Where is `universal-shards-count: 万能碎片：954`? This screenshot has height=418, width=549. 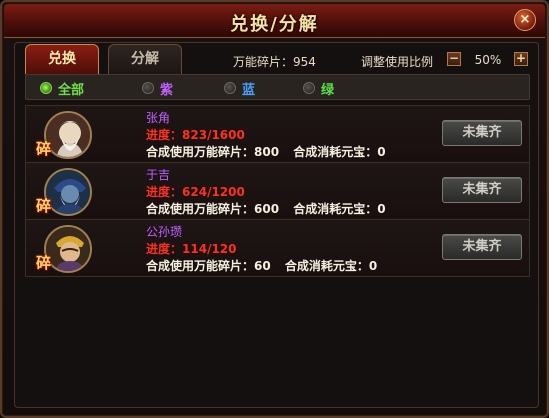
universal-shards-count: 万能碎片：954 is located at coordinates (274, 61).